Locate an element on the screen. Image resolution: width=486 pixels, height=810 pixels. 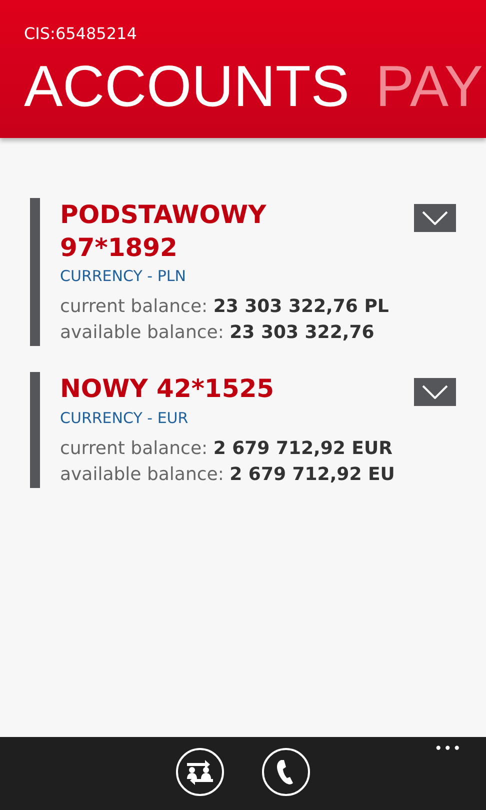
balance-line: available balance: 23 303 322,76 is located at coordinates (217, 333).